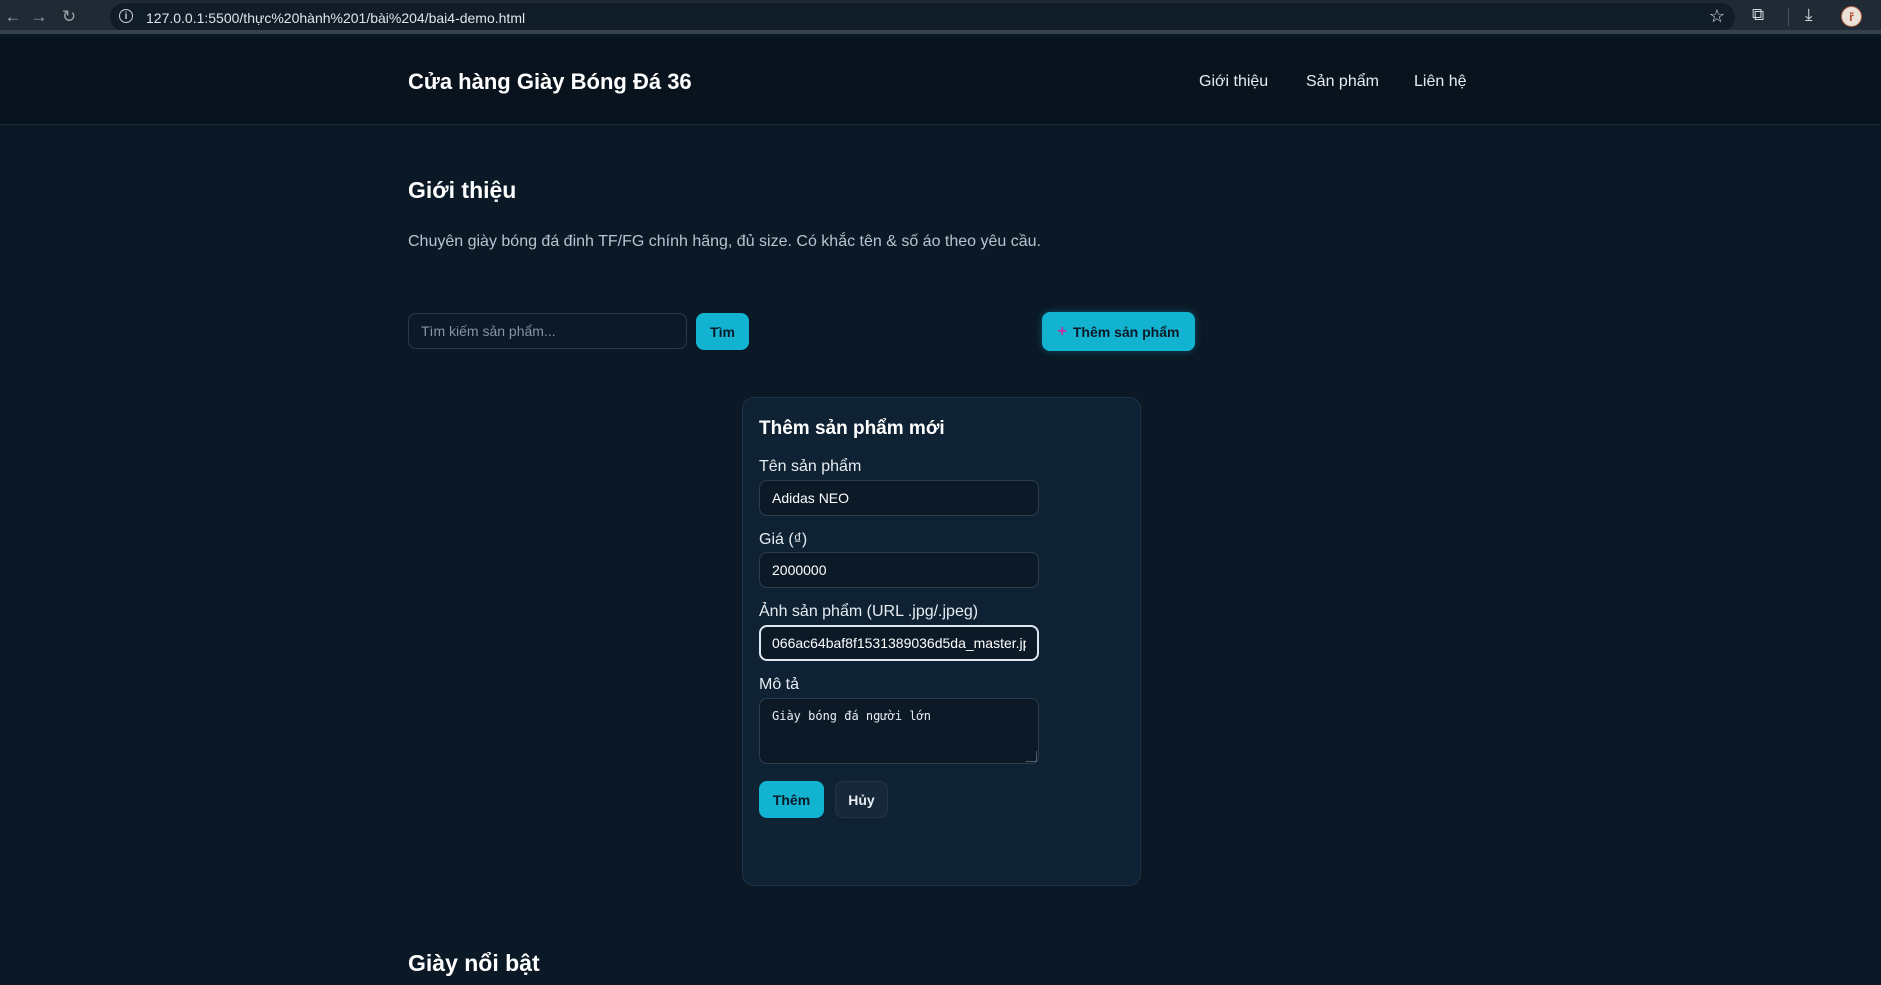 Image resolution: width=1881 pixels, height=985 pixels. What do you see at coordinates (1031, 756) in the screenshot?
I see `textarea-resize-handle` at bounding box center [1031, 756].